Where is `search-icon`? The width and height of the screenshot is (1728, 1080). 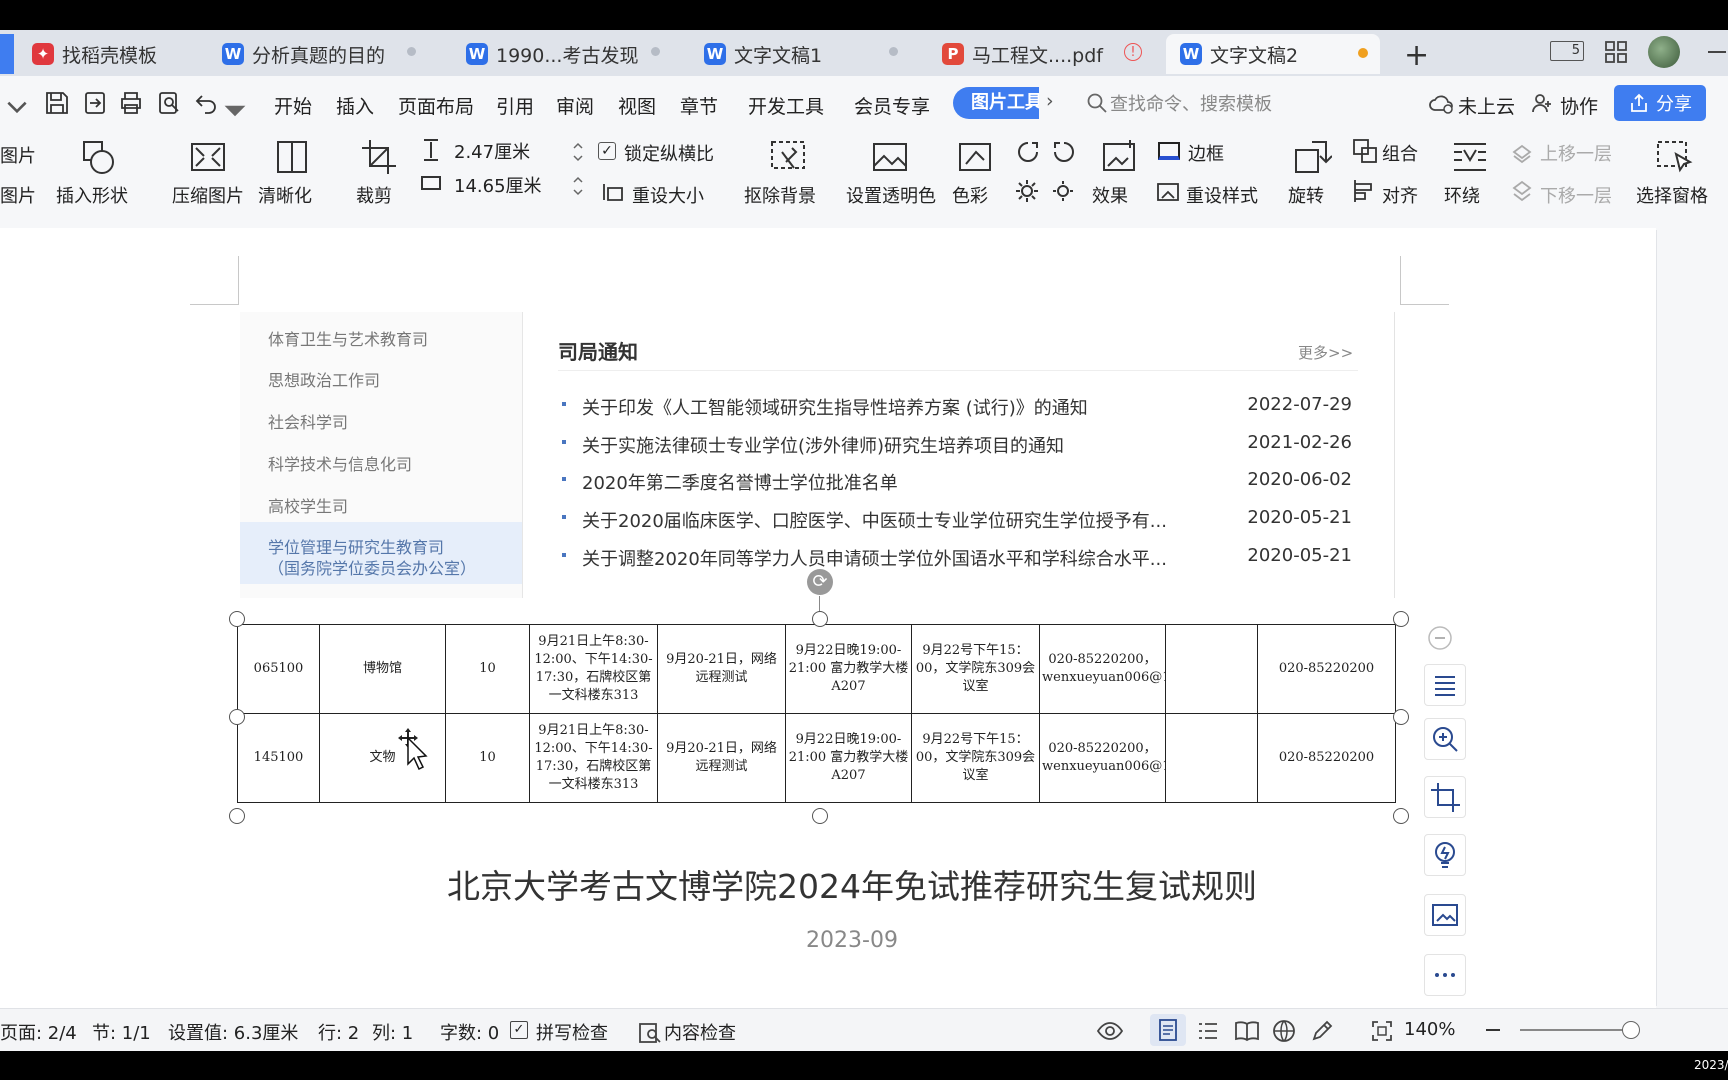
search-icon is located at coordinates (1097, 103).